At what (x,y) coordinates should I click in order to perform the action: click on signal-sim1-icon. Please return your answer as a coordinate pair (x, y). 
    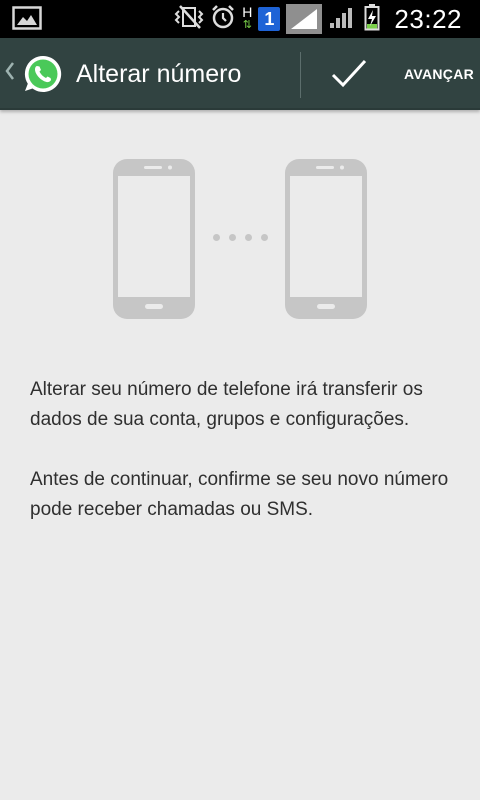
    Looking at the image, I should click on (304, 19).